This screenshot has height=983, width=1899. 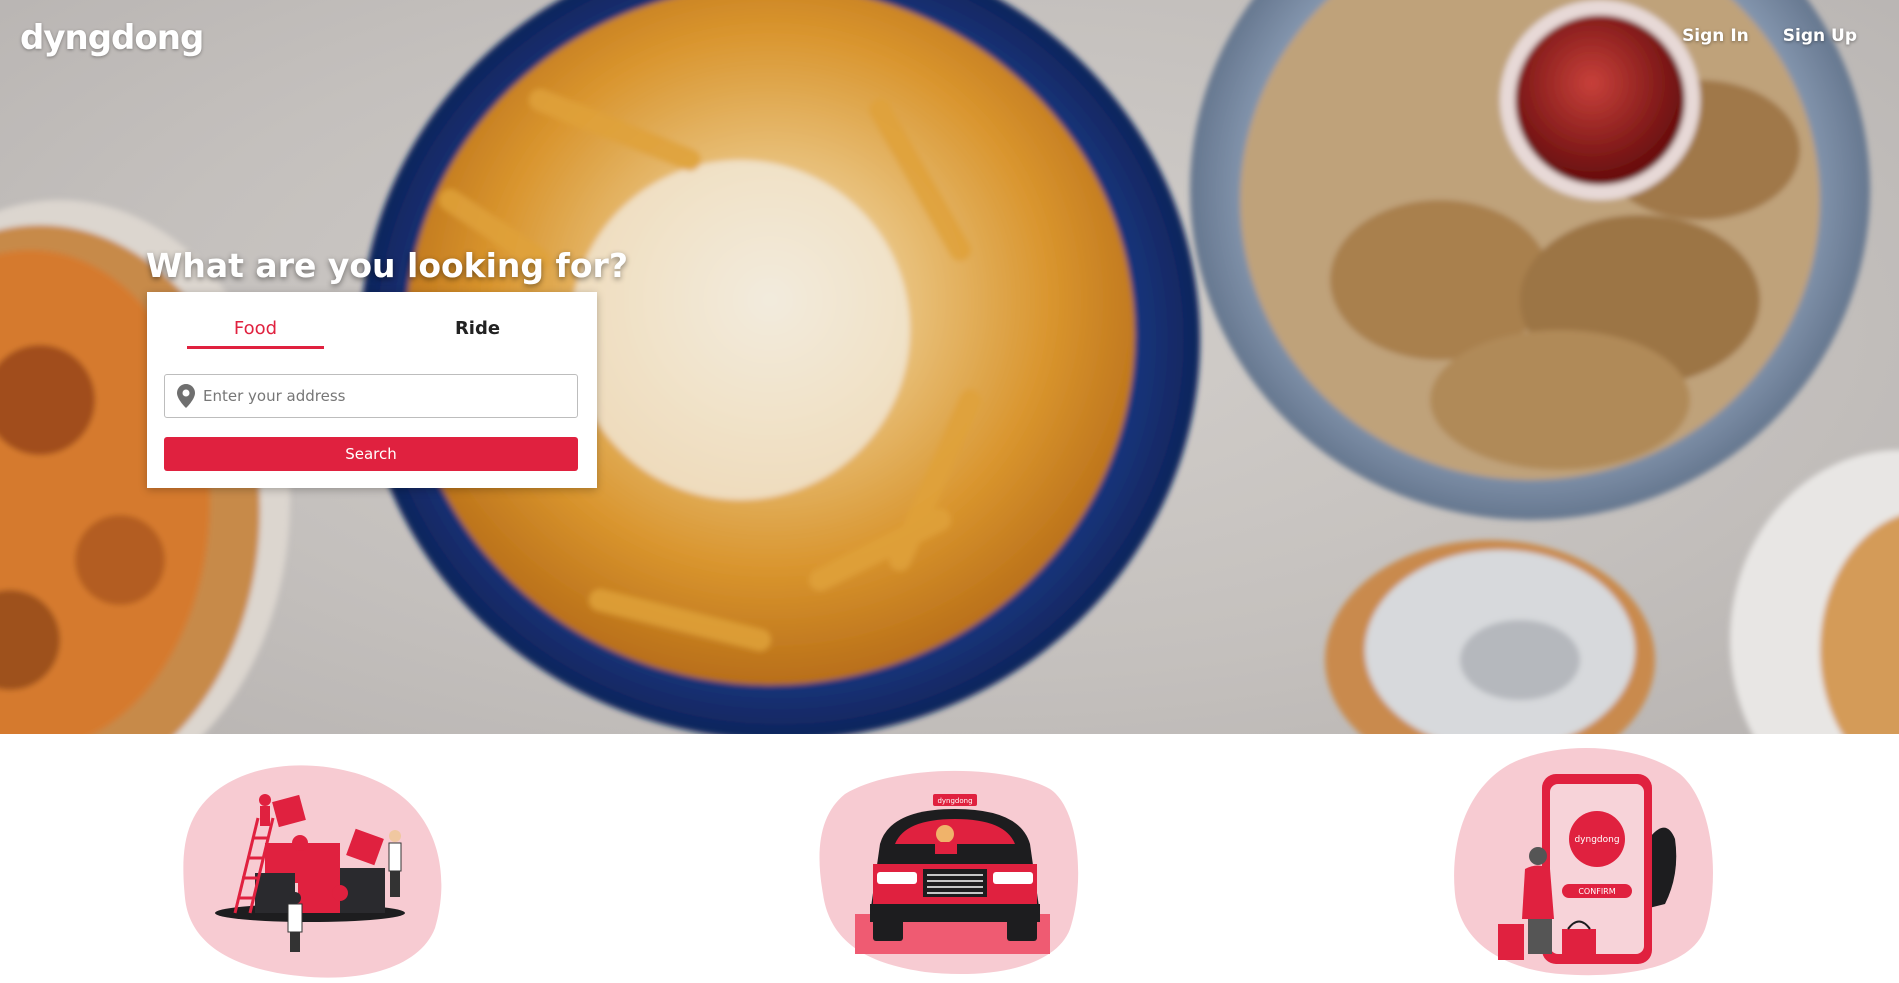 I want to click on tab-ride: Ride, so click(x=477, y=328).